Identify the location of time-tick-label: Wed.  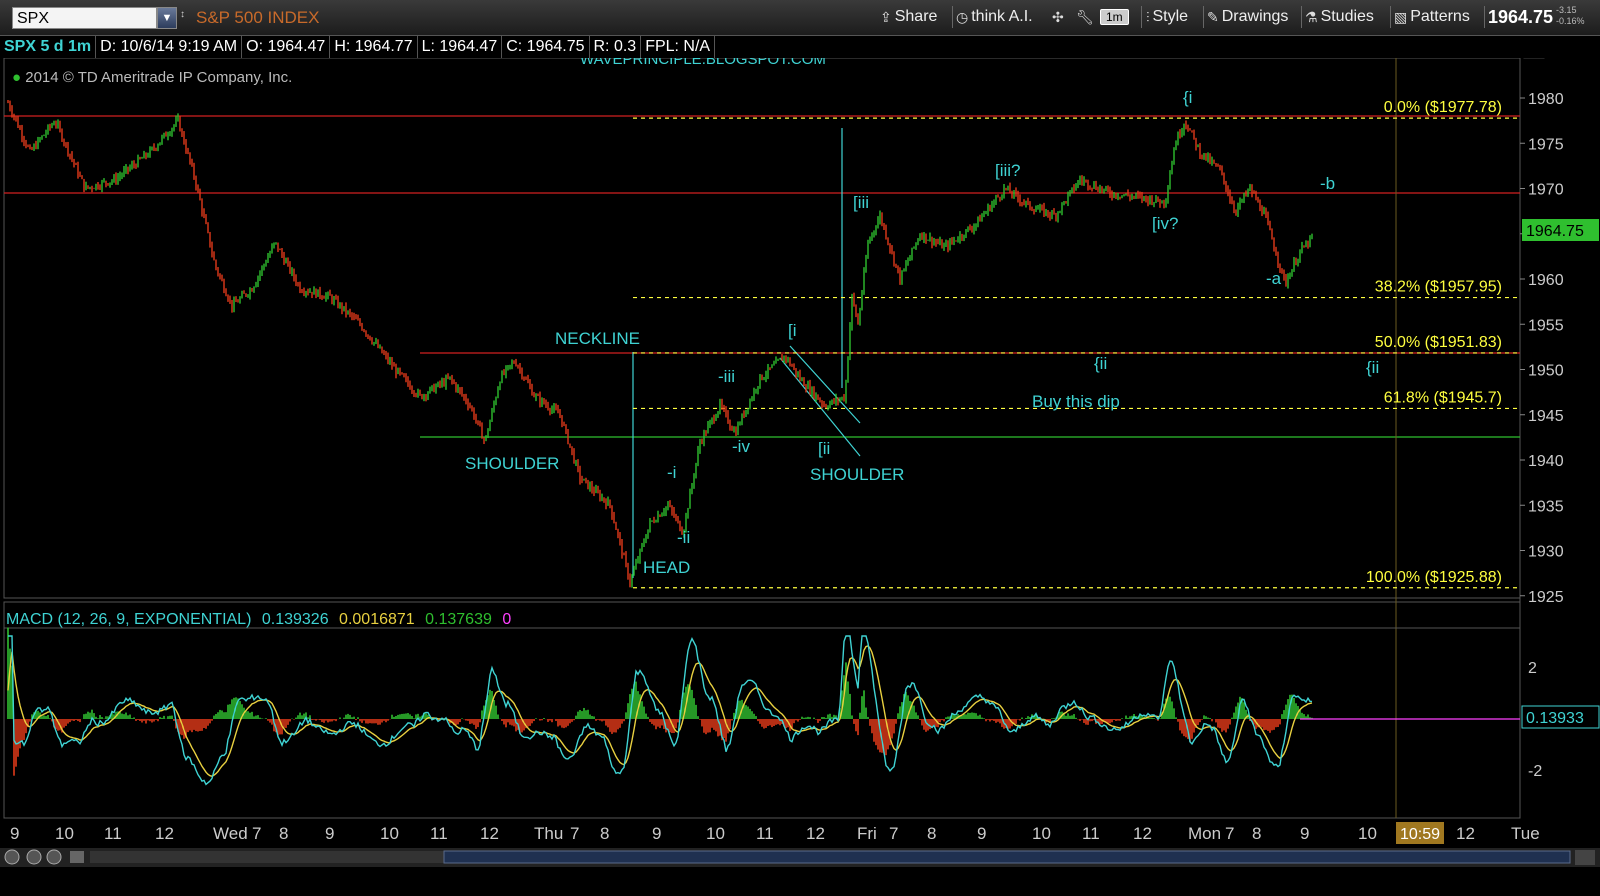
(230, 833).